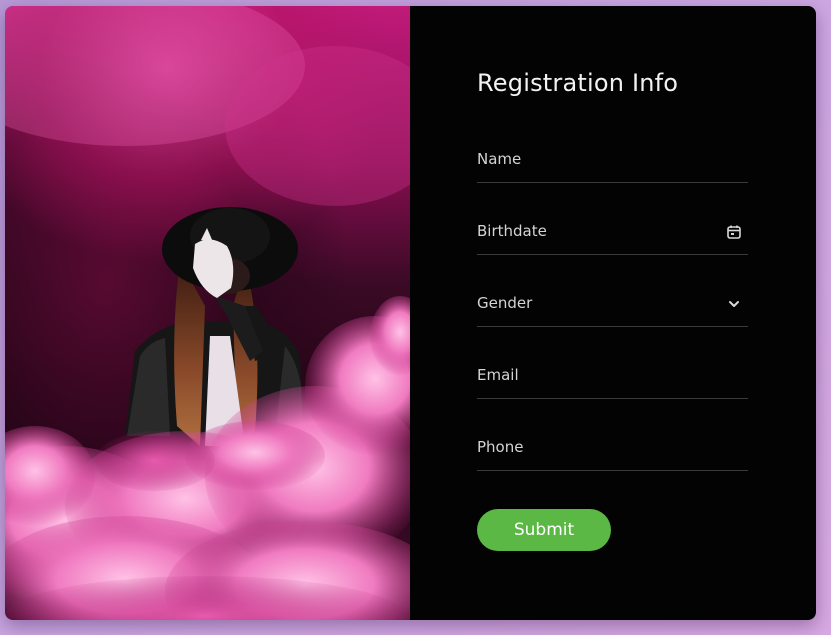 This screenshot has height=635, width=831. What do you see at coordinates (734, 304) in the screenshot?
I see `chevron-down-icon` at bounding box center [734, 304].